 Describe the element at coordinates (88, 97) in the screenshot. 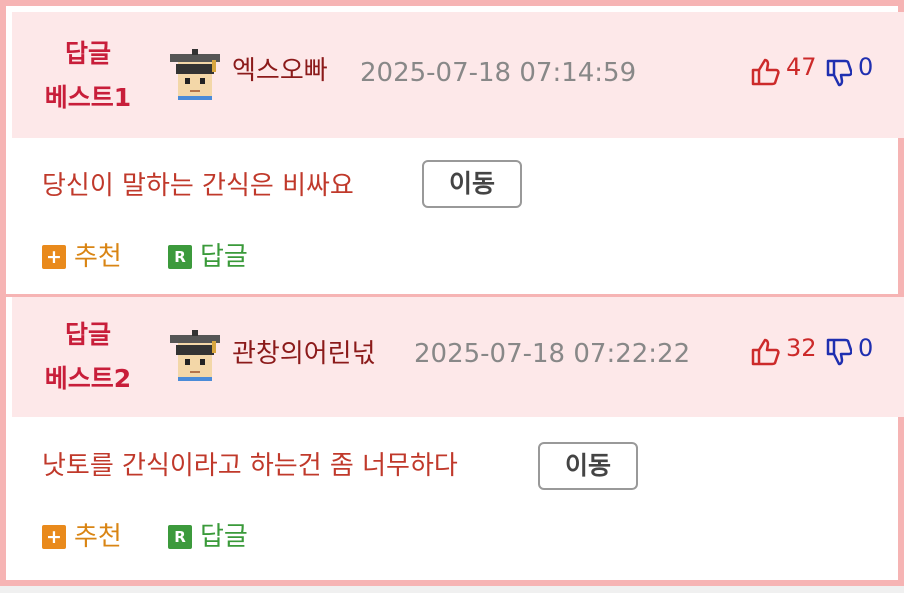

I see `rank-label-line2: 베스트1` at that location.